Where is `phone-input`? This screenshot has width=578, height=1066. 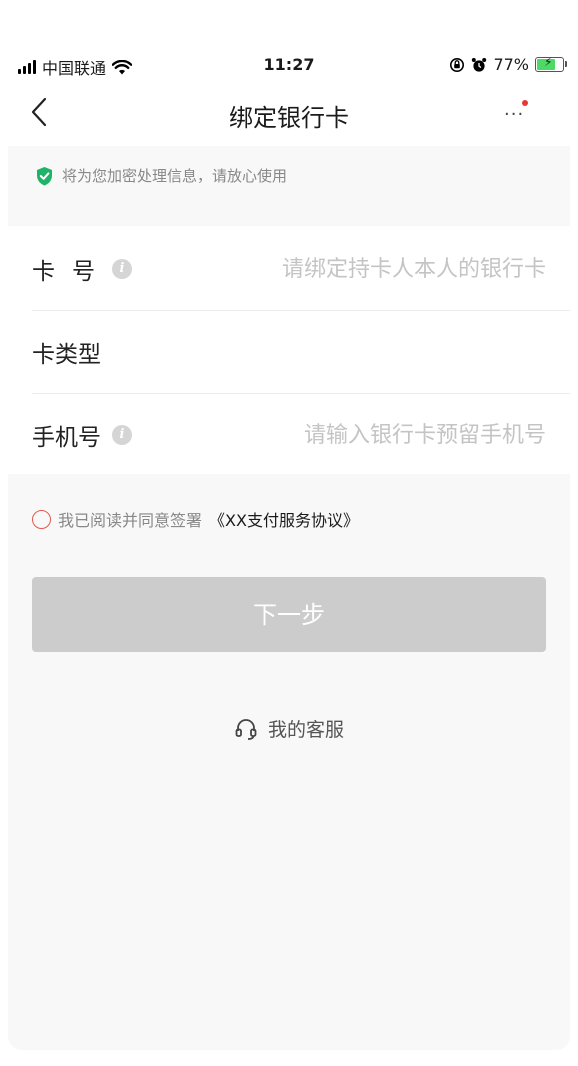
phone-input is located at coordinates (396, 435).